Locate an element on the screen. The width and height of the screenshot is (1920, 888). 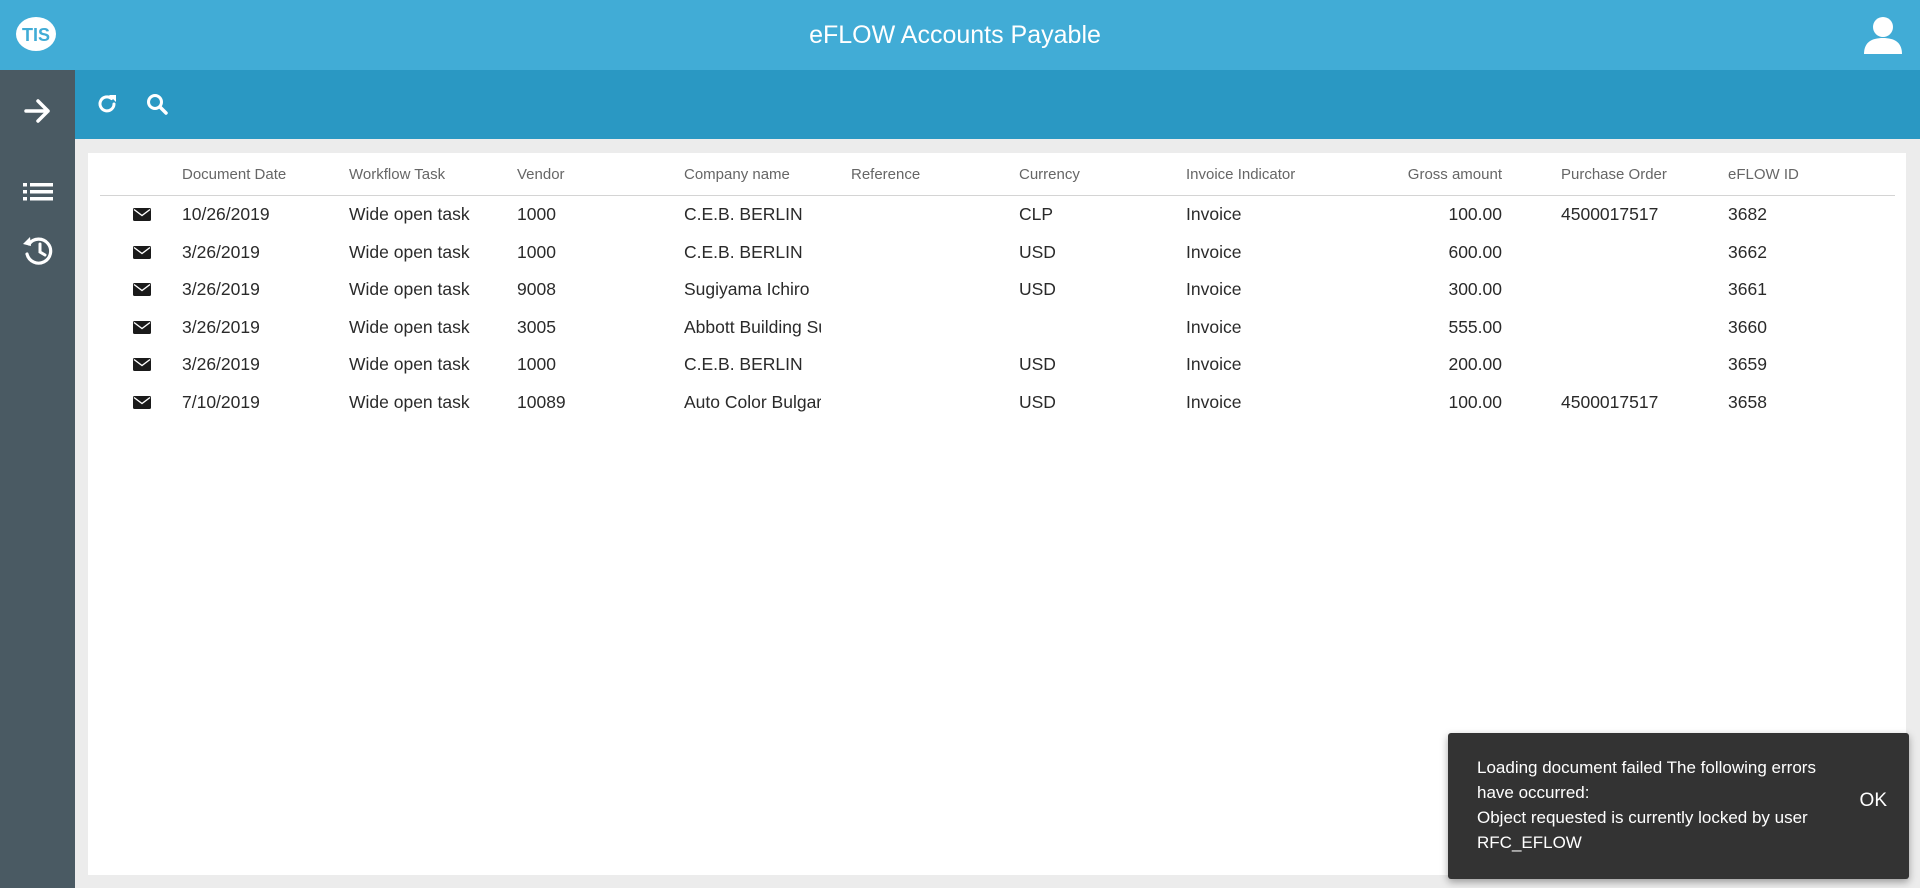
history-button is located at coordinates (37, 251).